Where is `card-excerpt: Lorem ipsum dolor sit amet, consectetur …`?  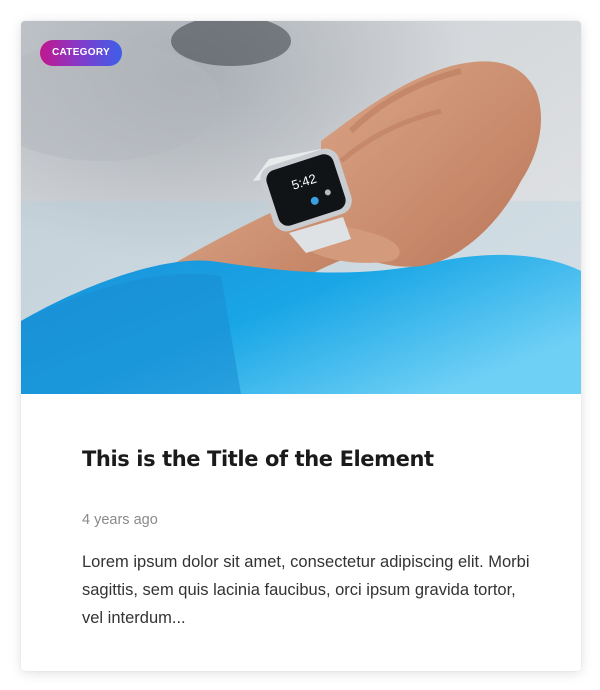
card-excerpt: Lorem ipsum dolor sit amet, consectetur … is located at coordinates (306, 590).